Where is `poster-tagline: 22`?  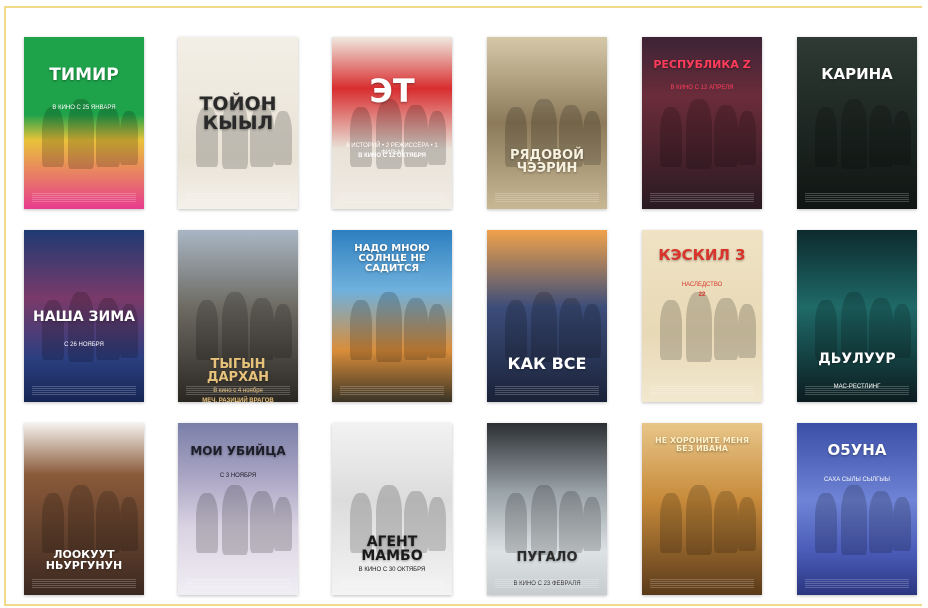
poster-tagline: 22 is located at coordinates (702, 295).